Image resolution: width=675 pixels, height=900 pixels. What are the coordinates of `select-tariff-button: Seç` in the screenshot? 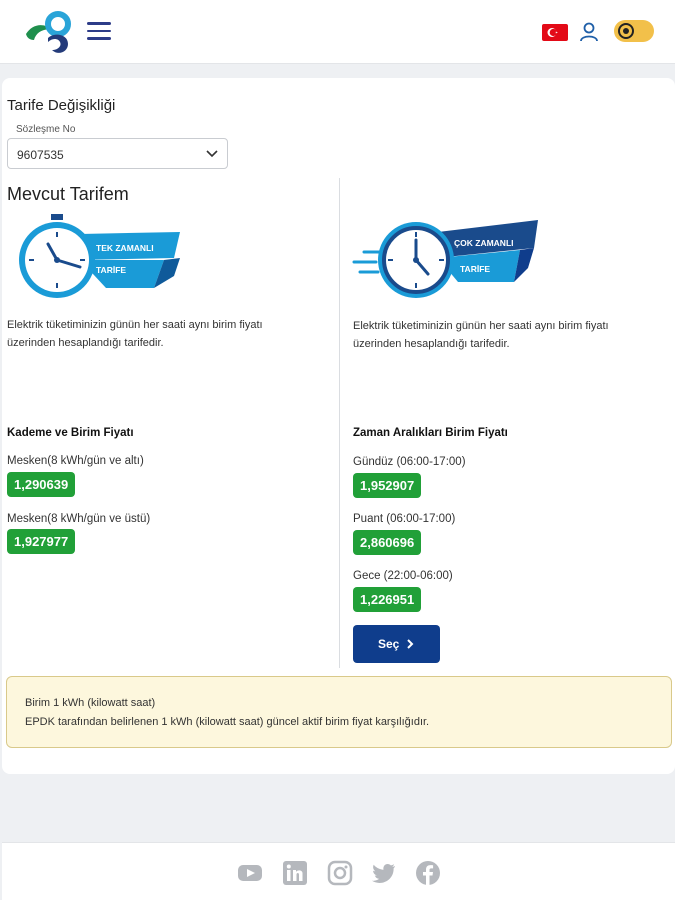 It's located at (396, 644).